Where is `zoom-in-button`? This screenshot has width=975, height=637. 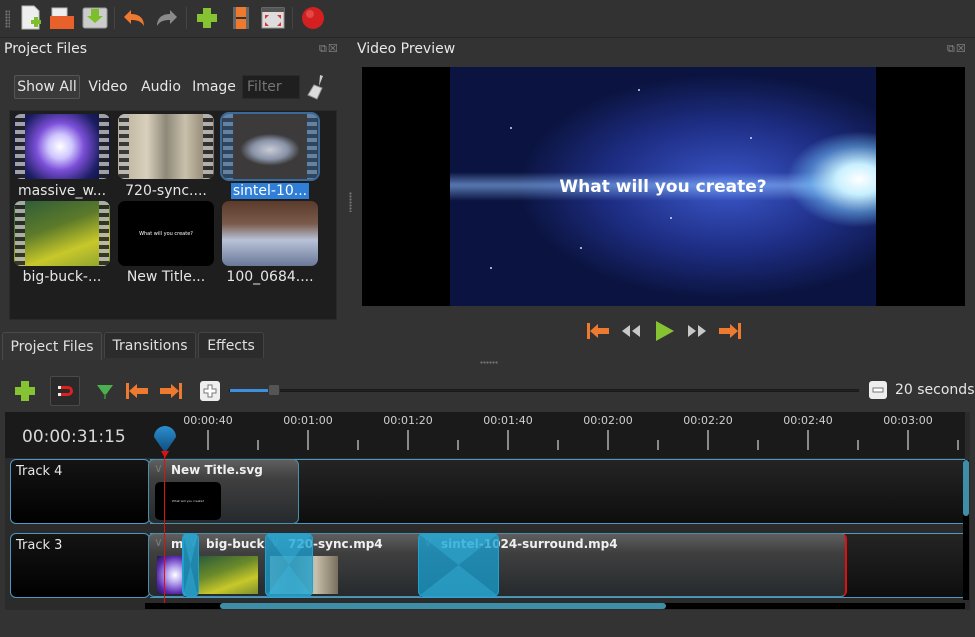
zoom-in-button is located at coordinates (210, 391).